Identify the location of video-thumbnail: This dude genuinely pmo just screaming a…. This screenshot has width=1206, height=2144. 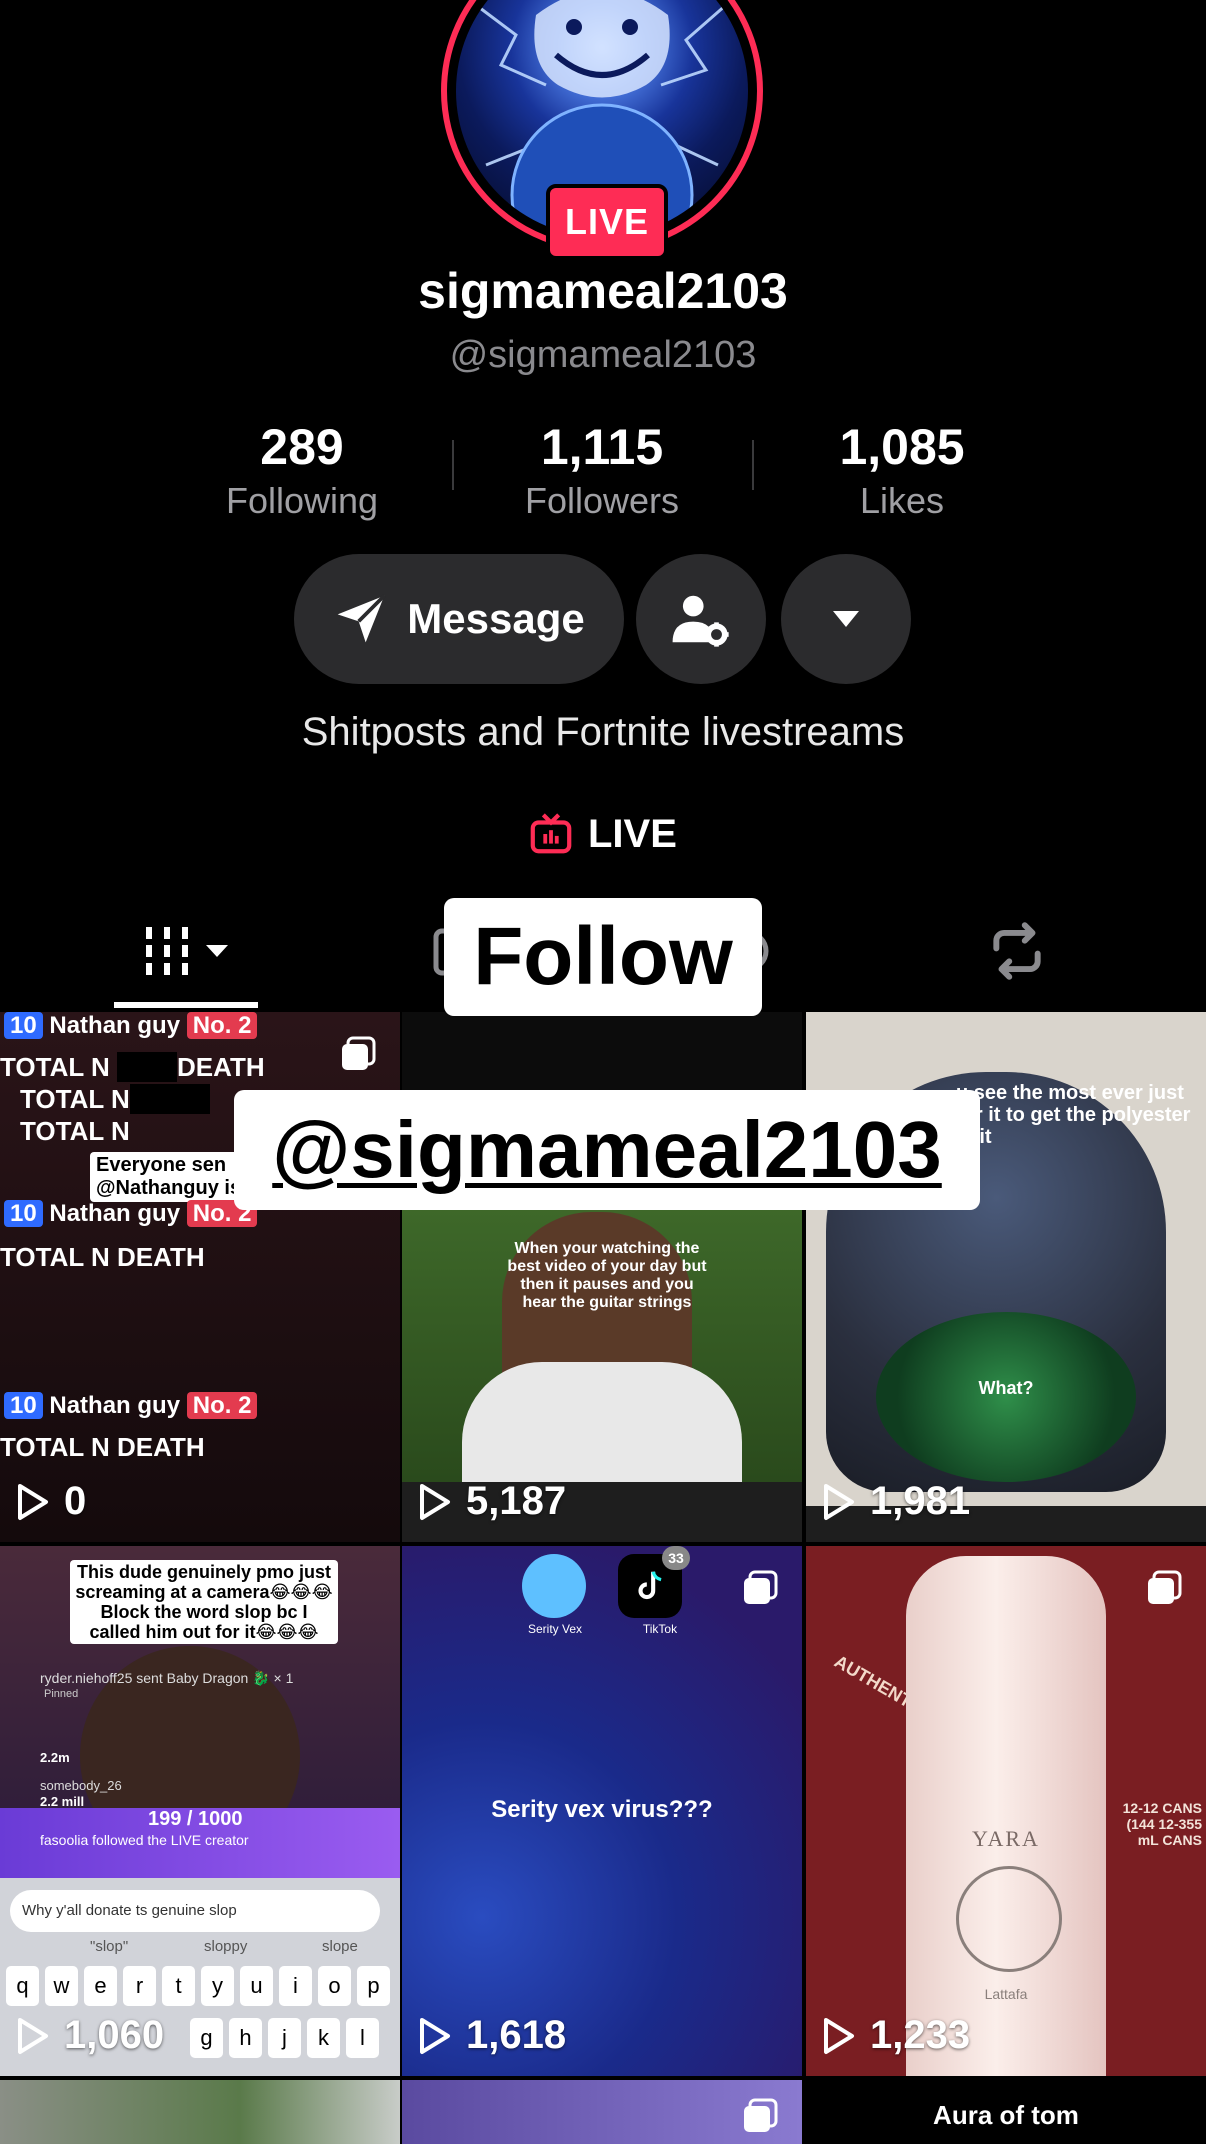
(200, 1811).